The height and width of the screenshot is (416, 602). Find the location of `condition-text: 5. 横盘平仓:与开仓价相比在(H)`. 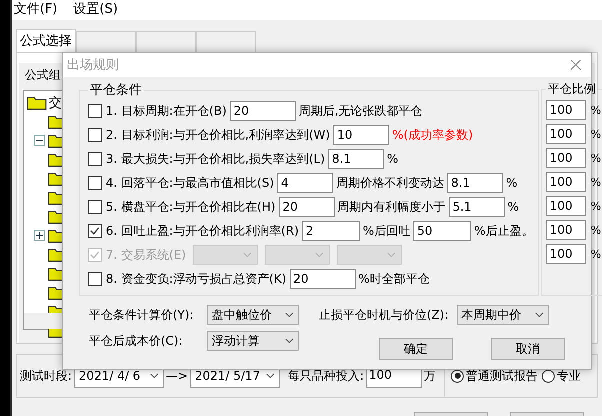

condition-text: 5. 横盘平仓:与开仓价相比在(H) is located at coordinates (191, 207).